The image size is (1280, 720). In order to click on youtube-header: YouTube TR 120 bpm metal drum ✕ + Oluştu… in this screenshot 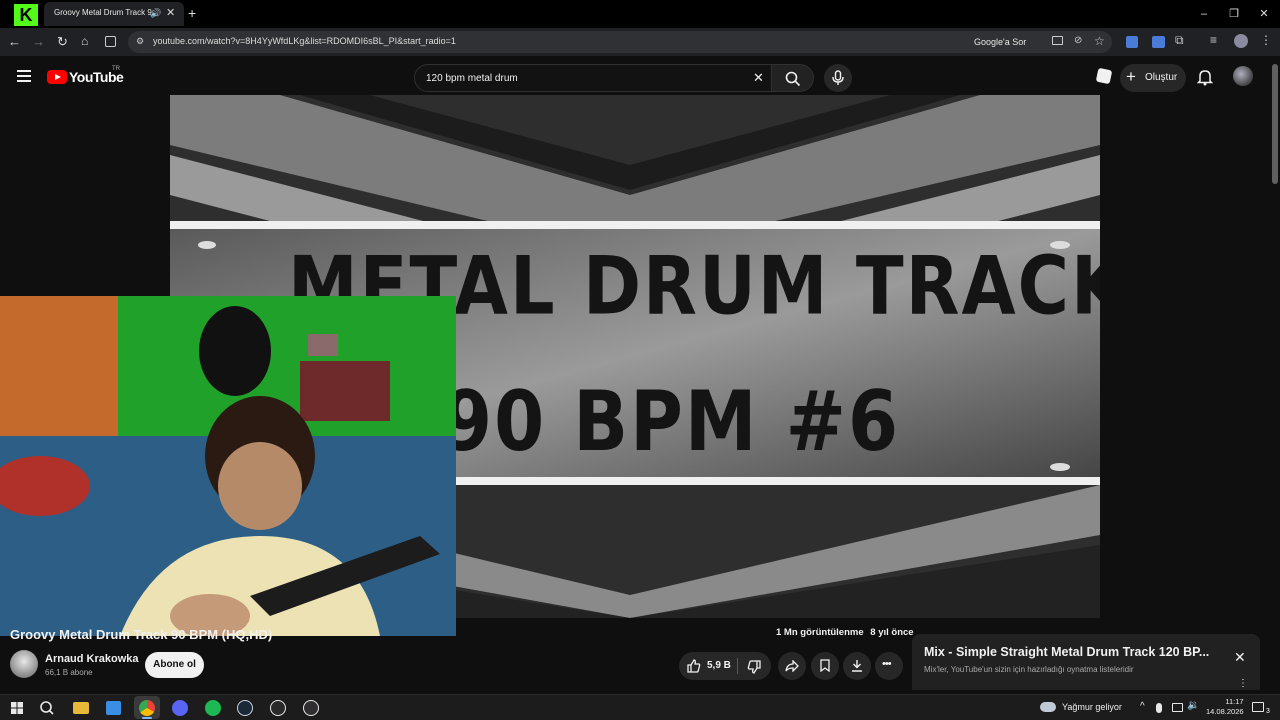, I will do `click(640, 76)`.